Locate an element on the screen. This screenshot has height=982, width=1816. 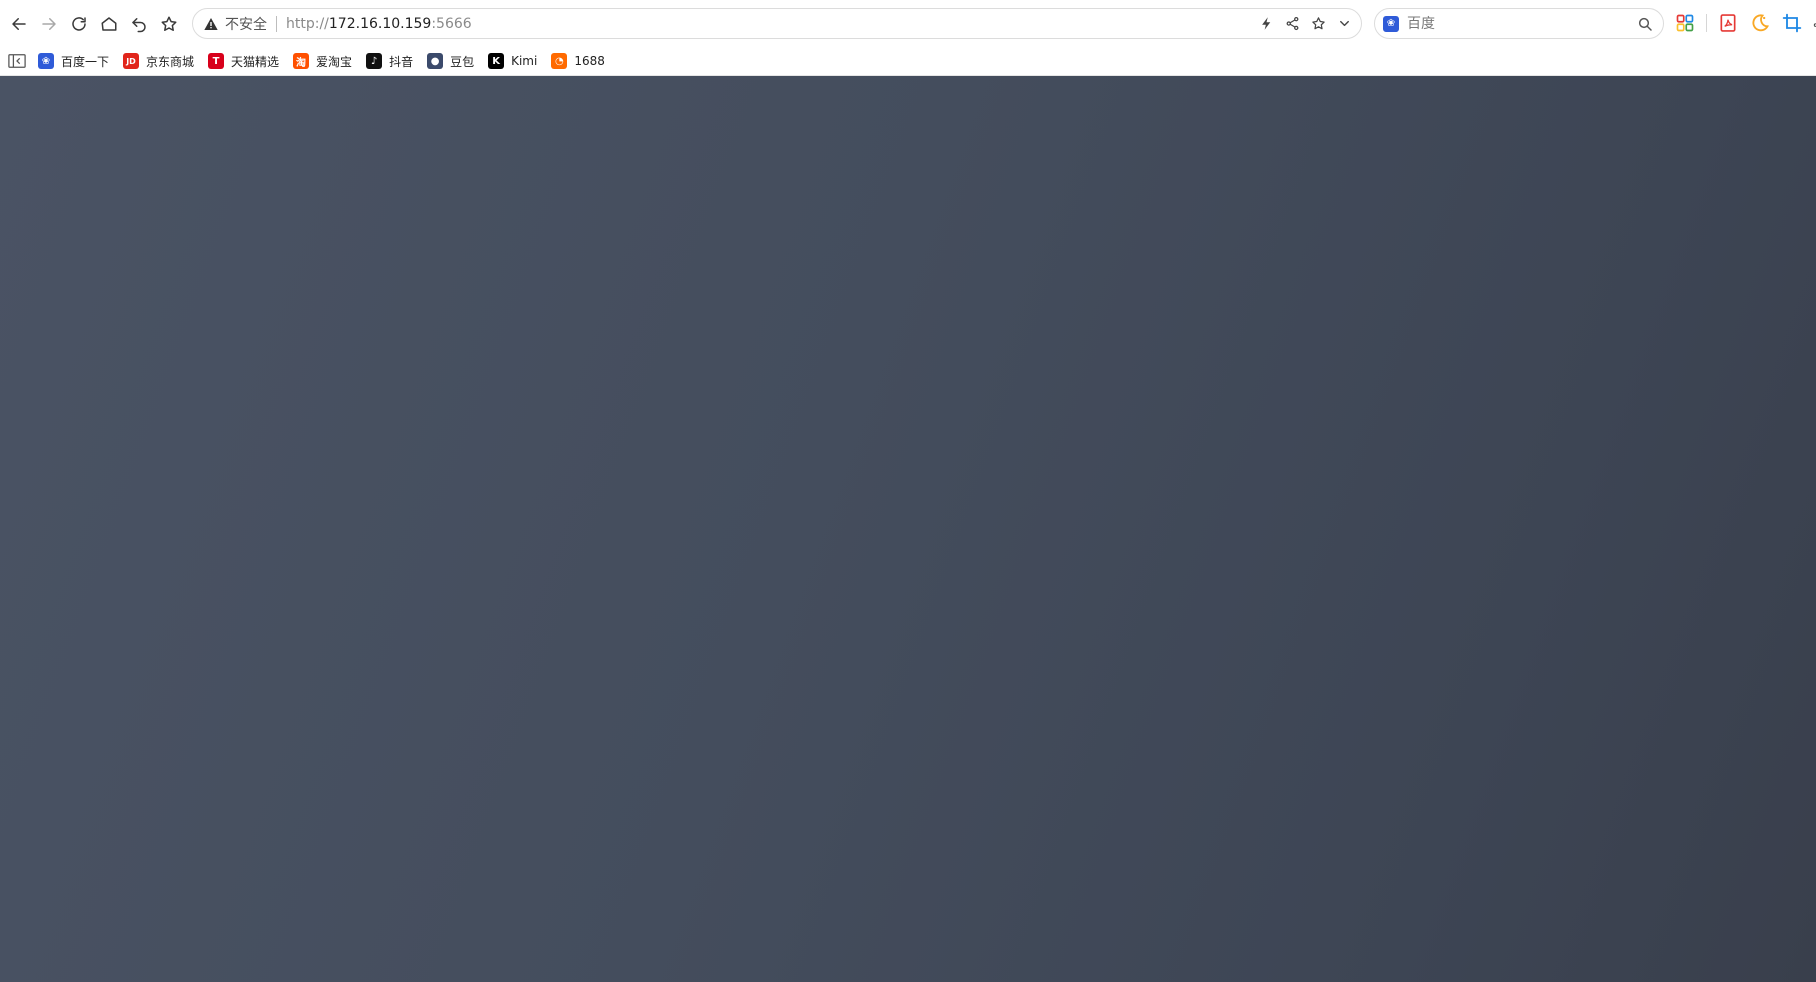
home-button is located at coordinates (109, 24).